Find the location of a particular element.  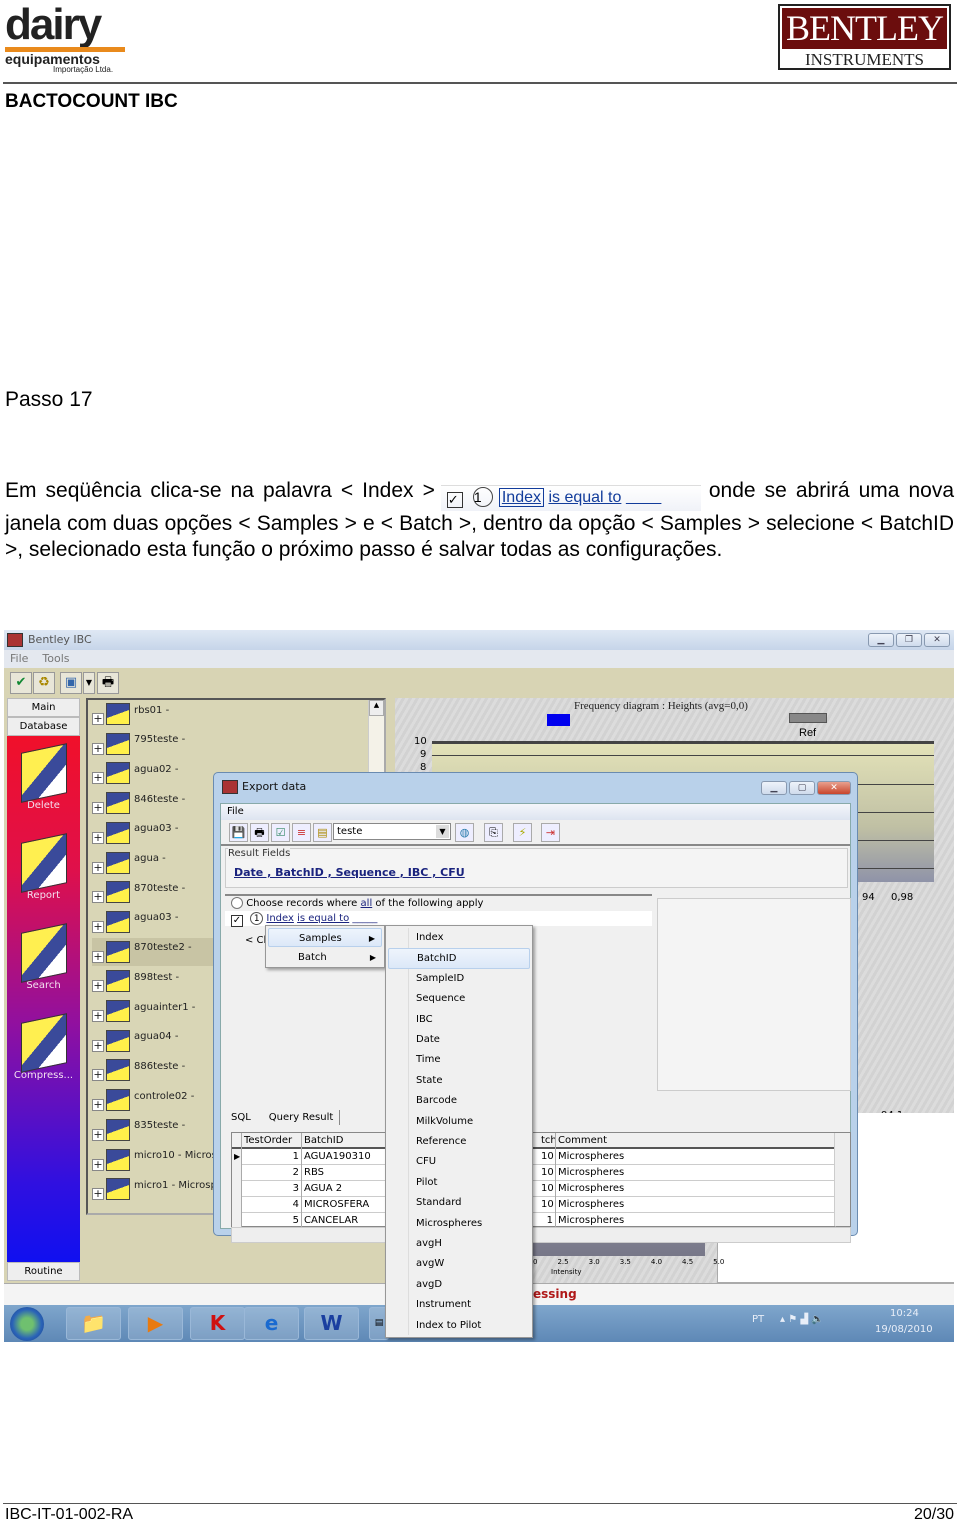

report-button: Report is located at coordinates (43, 867).